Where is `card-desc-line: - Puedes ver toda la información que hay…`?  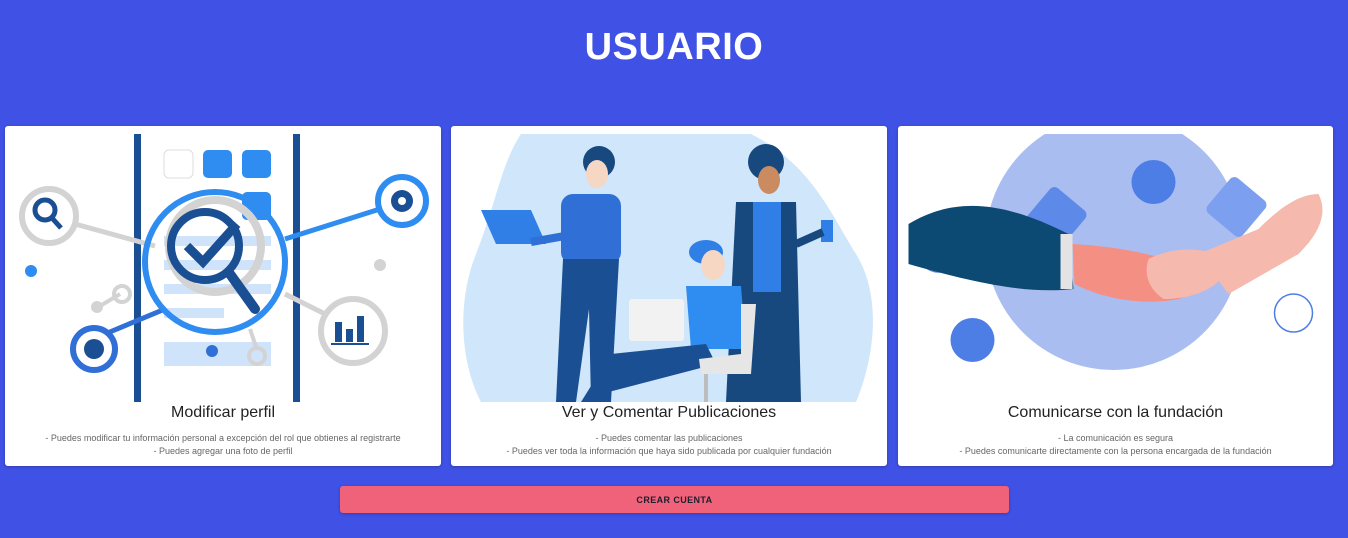 card-desc-line: - Puedes ver toda la información que hay… is located at coordinates (669, 451).